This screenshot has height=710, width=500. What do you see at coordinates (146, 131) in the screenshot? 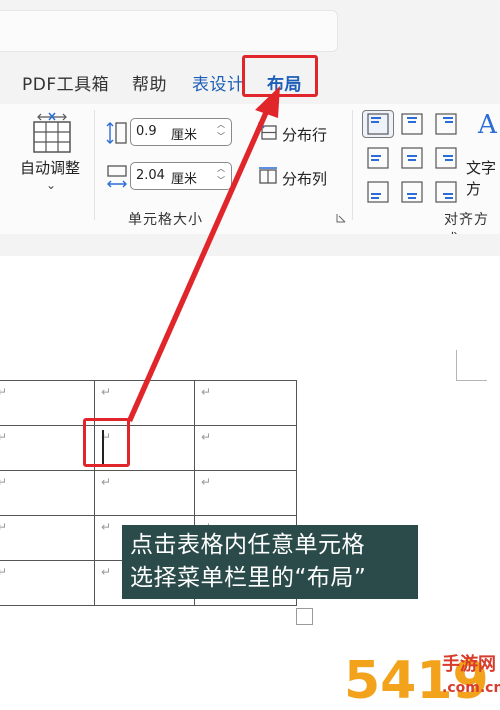
I see `row-height-value: 0.9` at bounding box center [146, 131].